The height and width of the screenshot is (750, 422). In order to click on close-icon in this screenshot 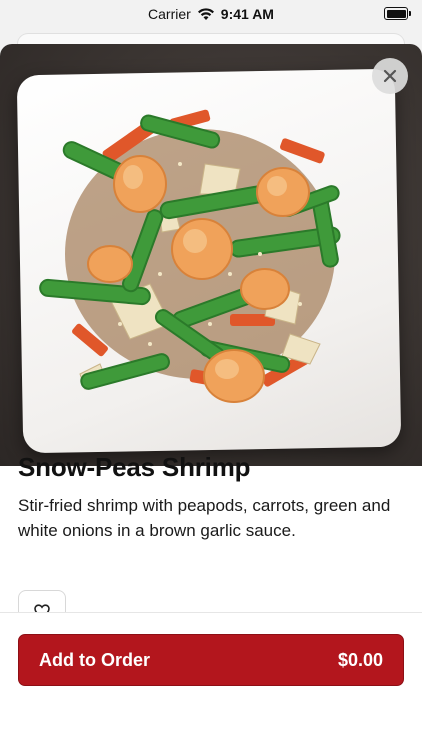, I will do `click(390, 76)`.